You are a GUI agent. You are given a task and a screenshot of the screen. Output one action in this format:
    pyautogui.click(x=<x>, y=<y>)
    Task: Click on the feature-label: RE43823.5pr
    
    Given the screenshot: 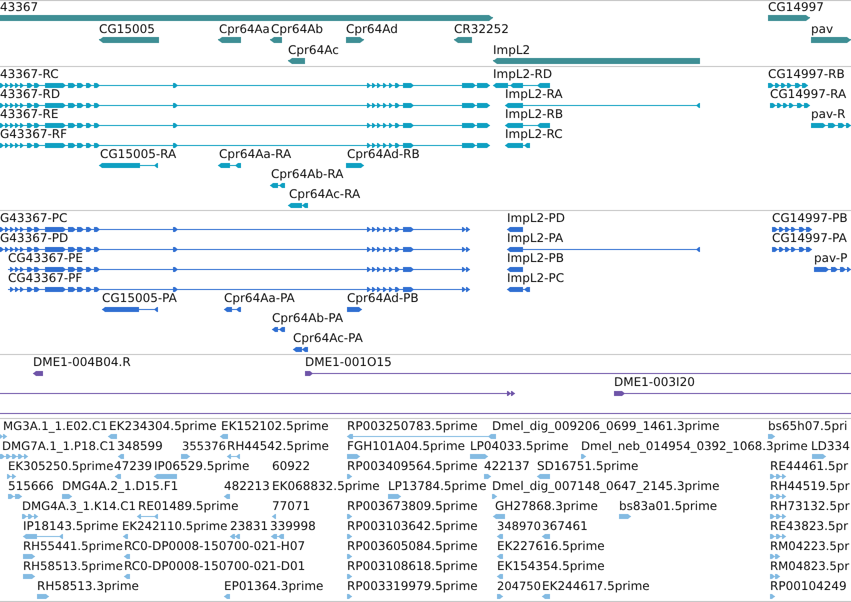 What is the action you would take?
    pyautogui.click(x=809, y=526)
    